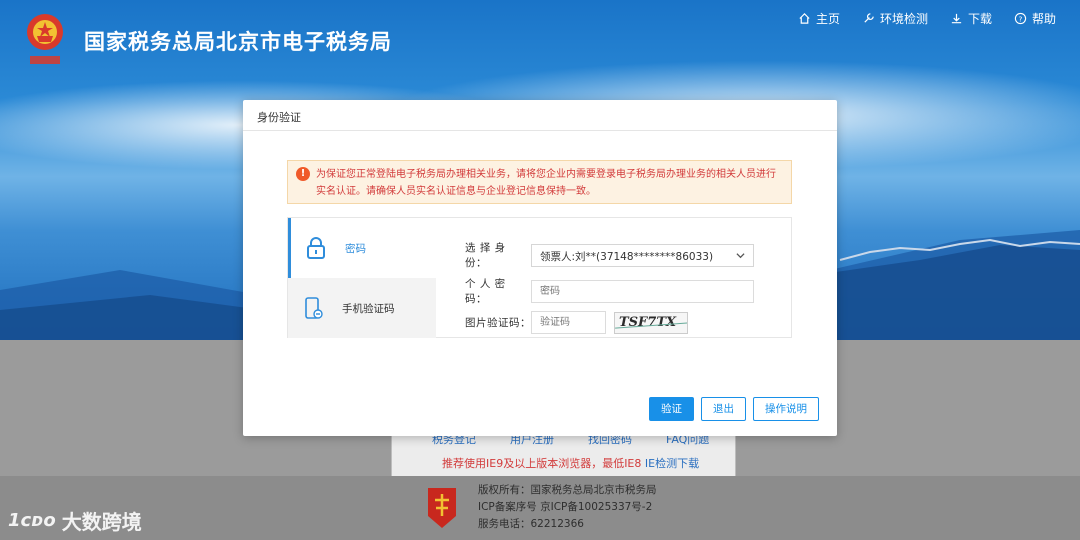 The height and width of the screenshot is (540, 1080). Describe the element at coordinates (672, 463) in the screenshot. I see `ie-check-link: IE检测下载` at that location.